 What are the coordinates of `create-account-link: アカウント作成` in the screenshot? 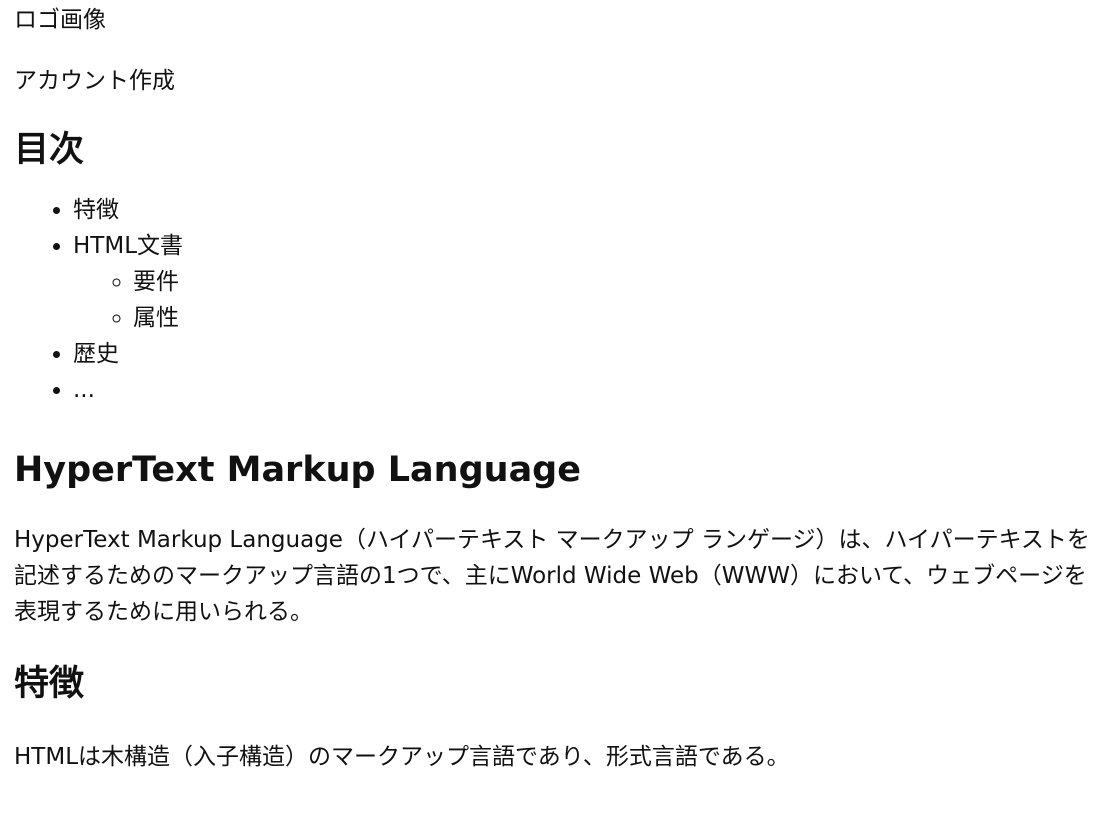 It's located at (554, 81).